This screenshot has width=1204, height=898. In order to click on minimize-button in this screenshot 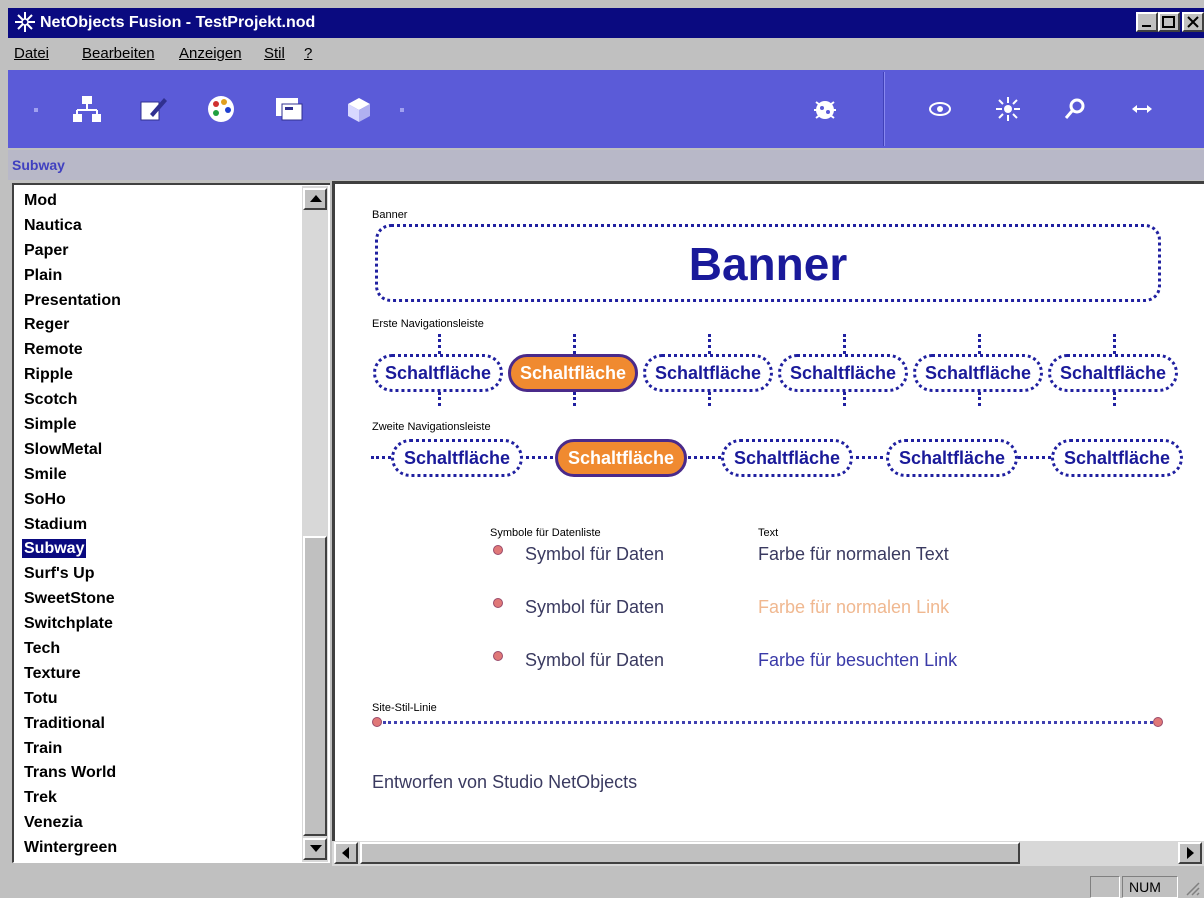, I will do `click(1147, 22)`.